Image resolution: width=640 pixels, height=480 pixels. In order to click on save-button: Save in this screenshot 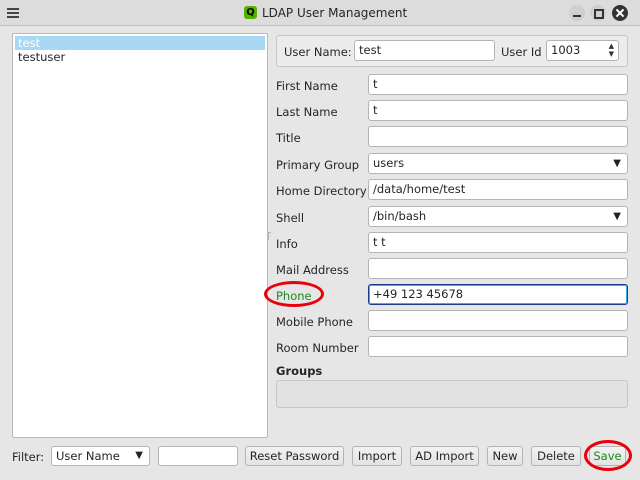, I will do `click(607, 456)`.